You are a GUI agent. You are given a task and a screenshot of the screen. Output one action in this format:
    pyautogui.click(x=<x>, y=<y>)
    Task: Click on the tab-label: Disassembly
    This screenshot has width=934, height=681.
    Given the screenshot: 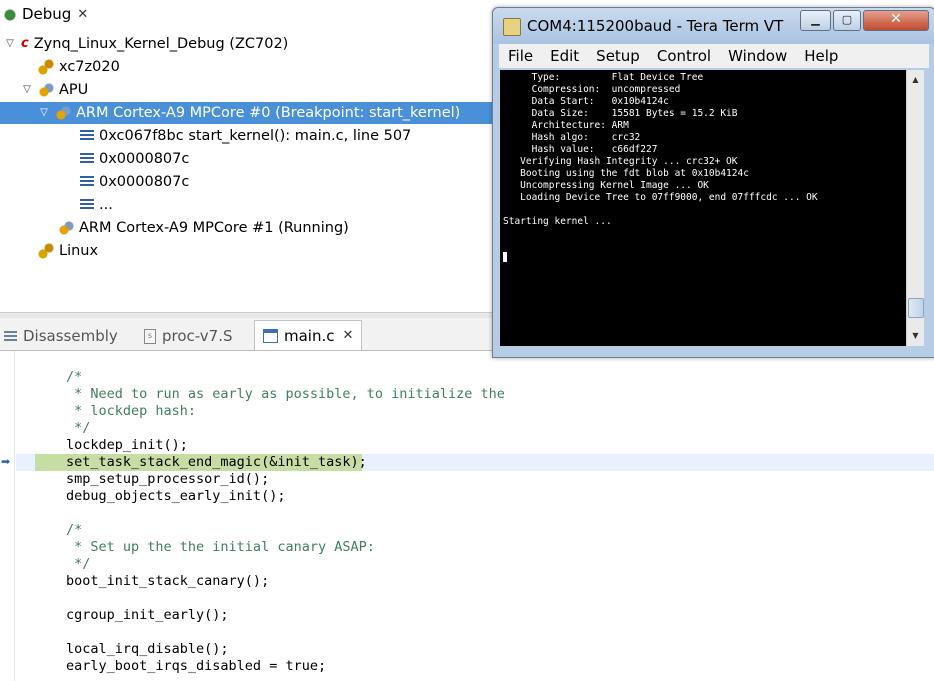 What is the action you would take?
    pyautogui.click(x=70, y=336)
    